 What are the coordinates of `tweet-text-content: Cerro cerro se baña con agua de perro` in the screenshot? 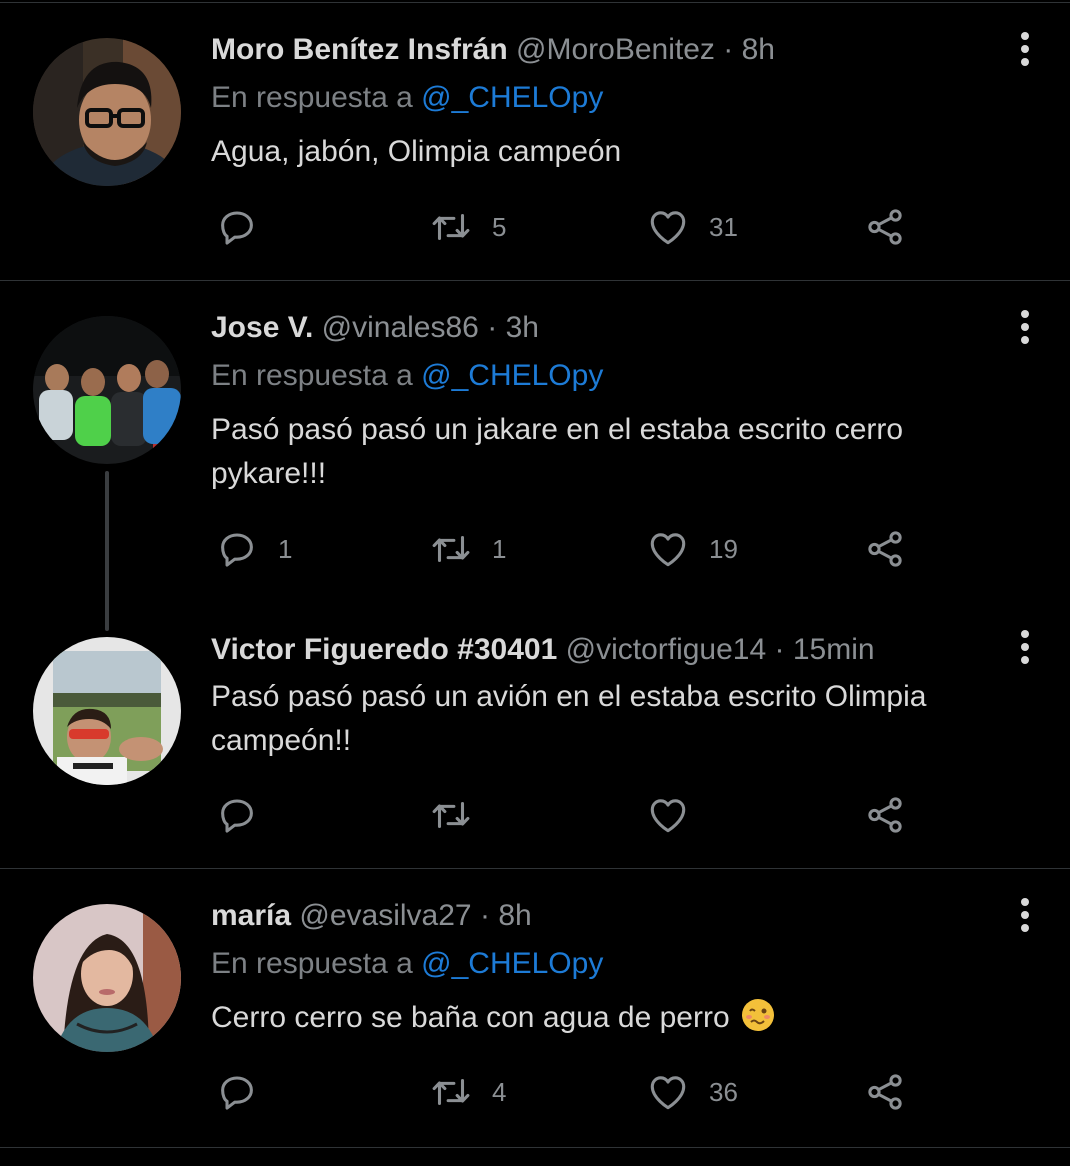 It's located at (470, 1017).